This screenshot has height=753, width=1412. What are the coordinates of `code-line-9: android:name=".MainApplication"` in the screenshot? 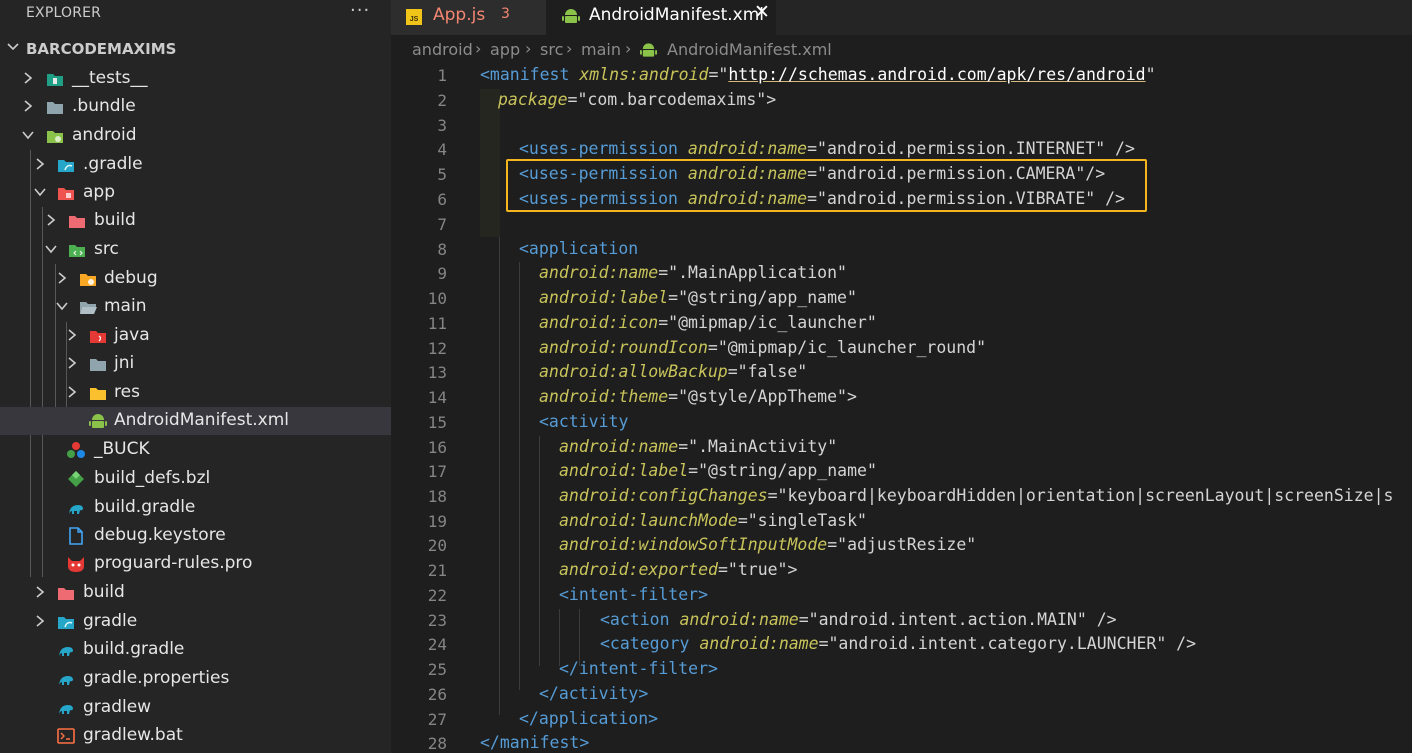 It's located at (693, 272).